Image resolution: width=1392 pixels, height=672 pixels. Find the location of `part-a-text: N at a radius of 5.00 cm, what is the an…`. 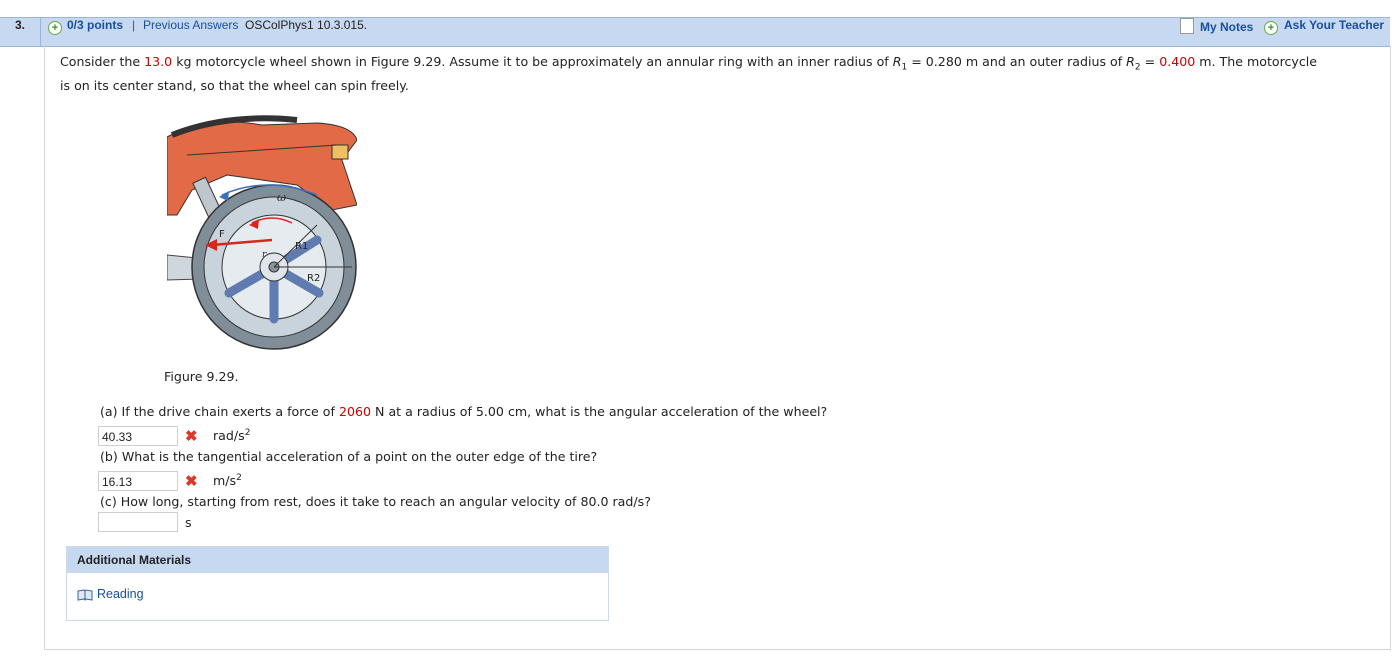

part-a-text: N at a radius of 5.00 cm, what is the an… is located at coordinates (599, 411).